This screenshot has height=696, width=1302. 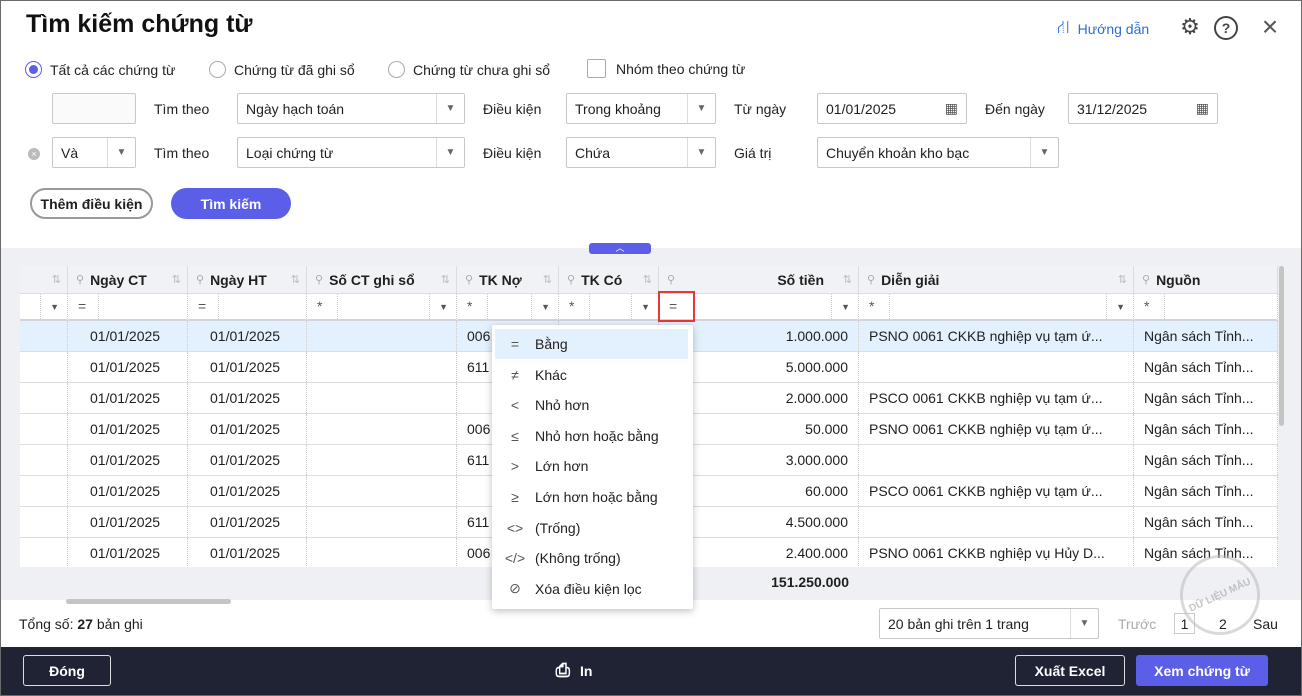 I want to click on print-button: ⎙ In, so click(x=574, y=670).